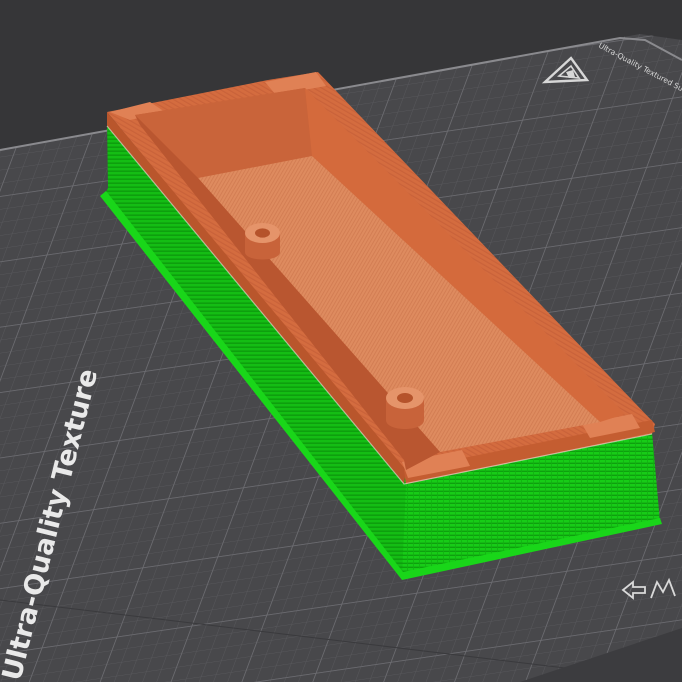 This screenshot has width=682, height=682. I want to click on screw-post-front, so click(405, 408).